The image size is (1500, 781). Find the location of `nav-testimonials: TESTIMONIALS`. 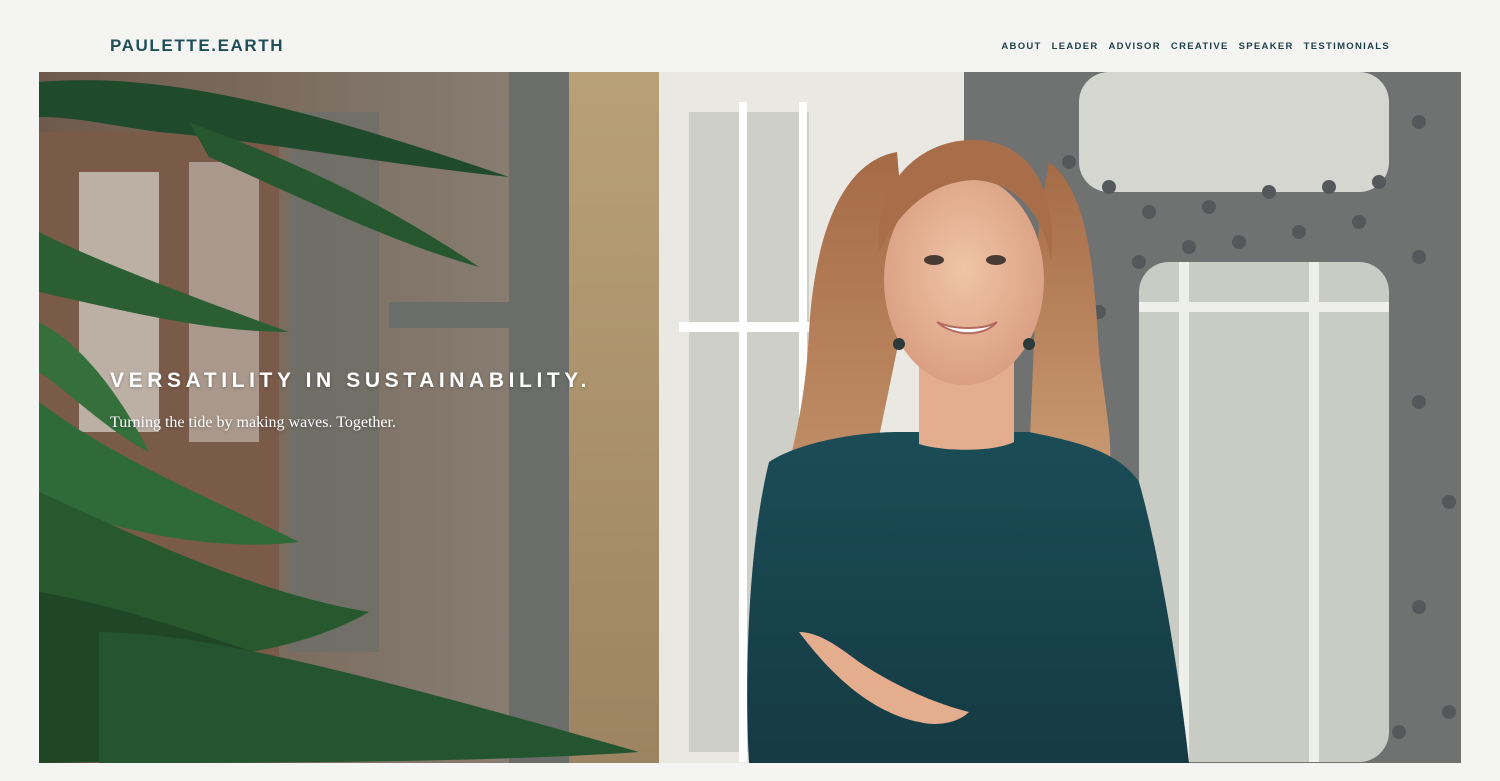

nav-testimonials: TESTIMONIALS is located at coordinates (1347, 46).